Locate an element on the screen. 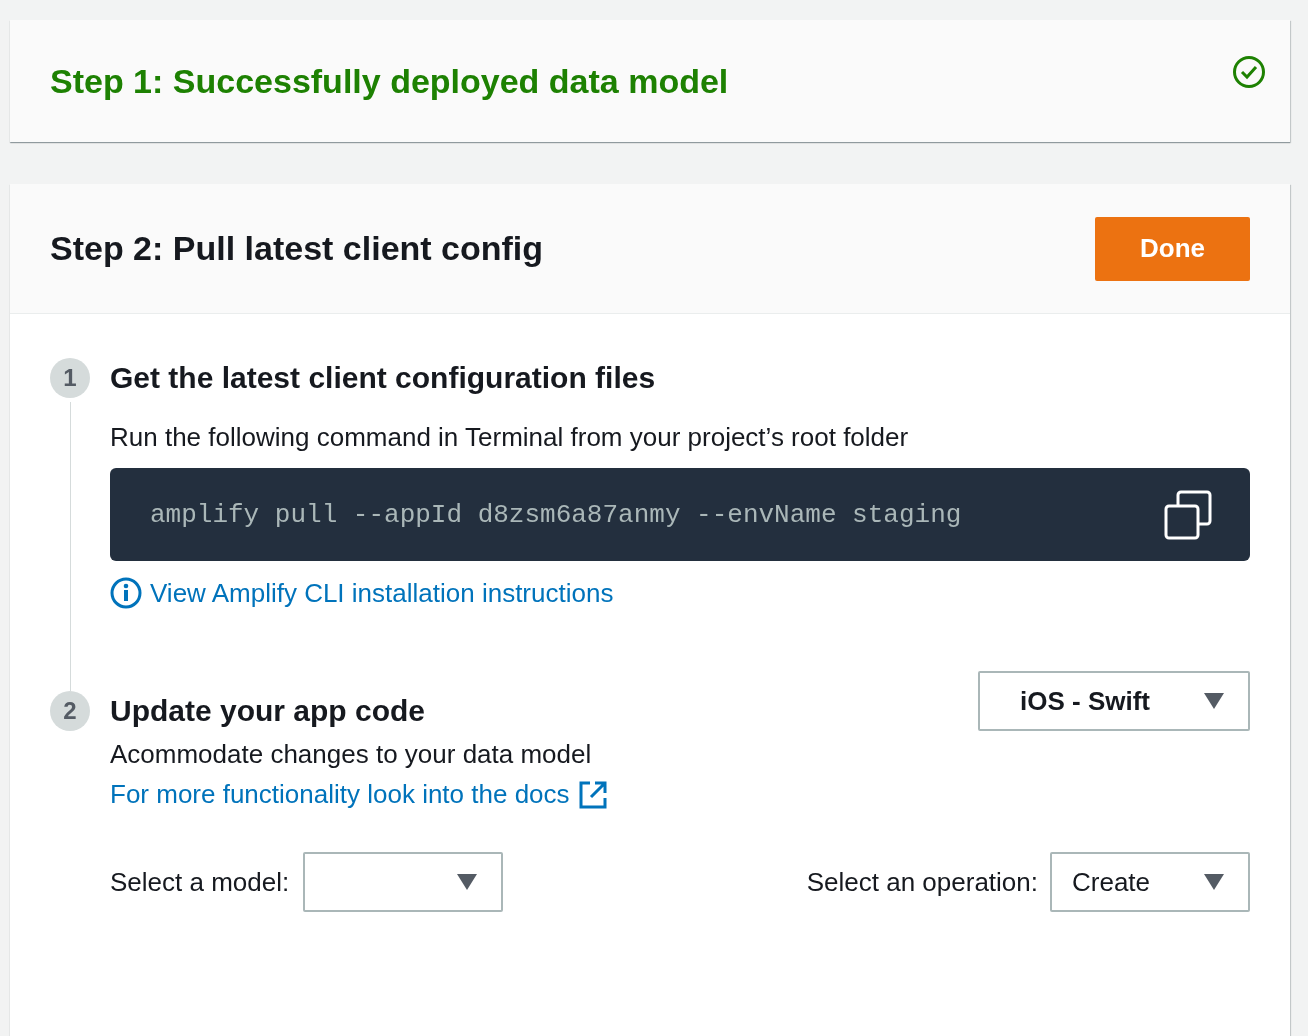 The width and height of the screenshot is (1308, 1036). step-heading: Update your app code is located at coordinates (268, 711).